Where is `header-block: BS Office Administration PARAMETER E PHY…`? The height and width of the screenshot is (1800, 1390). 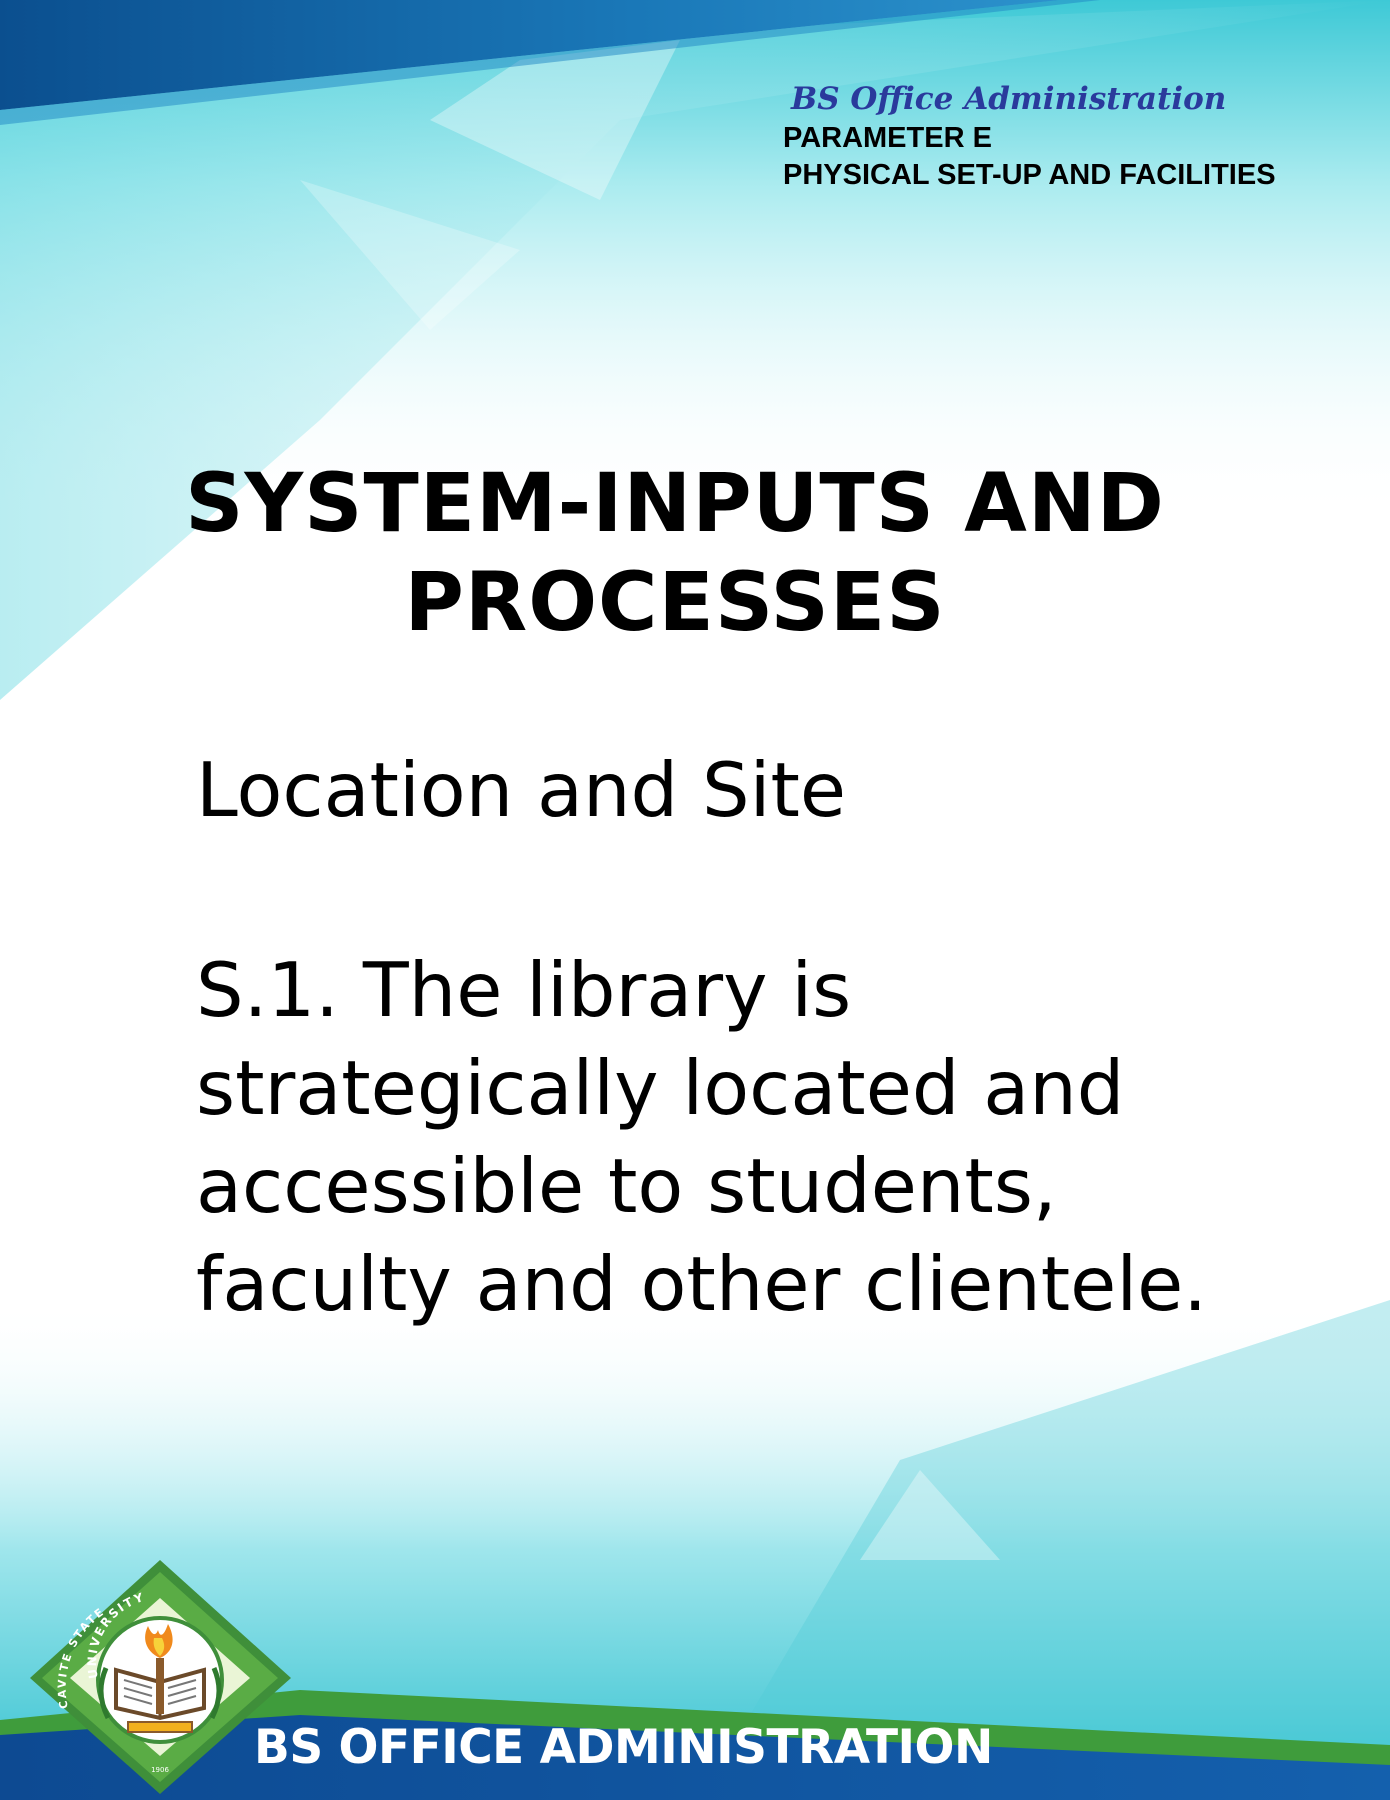
header-block: BS Office Administration PARAMETER E PHY… is located at coordinates (1029, 136).